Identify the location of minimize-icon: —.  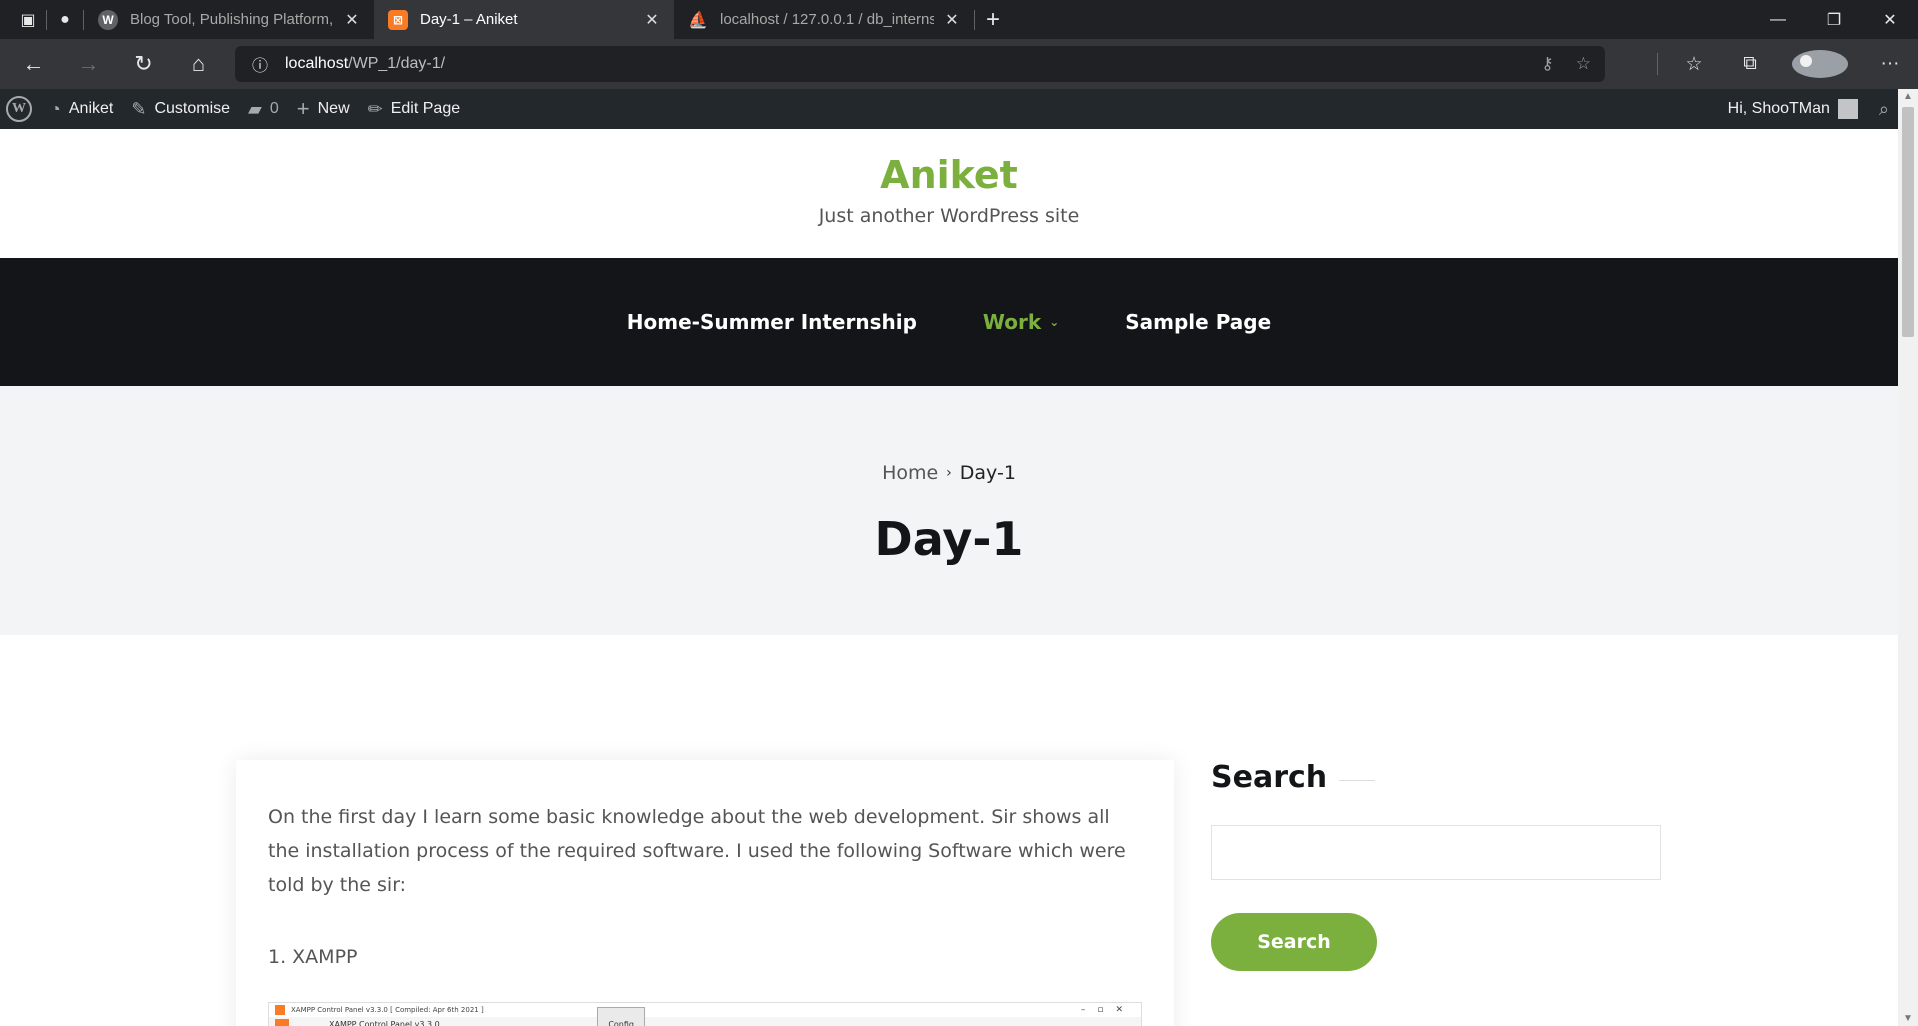
(1778, 19).